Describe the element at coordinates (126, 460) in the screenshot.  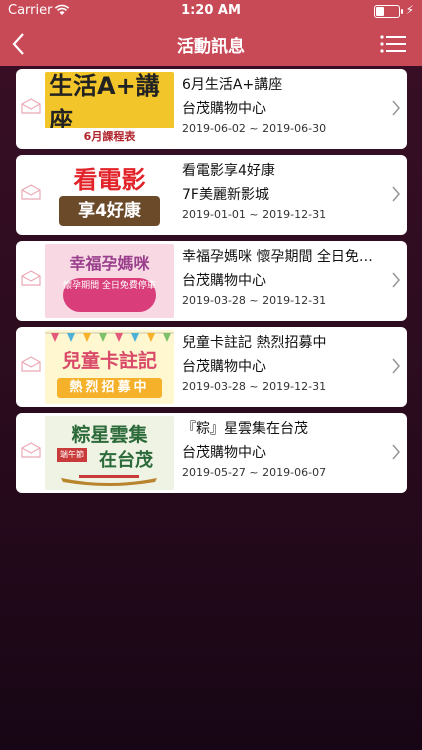
I see `thumbnail-caption: 在台茂` at that location.